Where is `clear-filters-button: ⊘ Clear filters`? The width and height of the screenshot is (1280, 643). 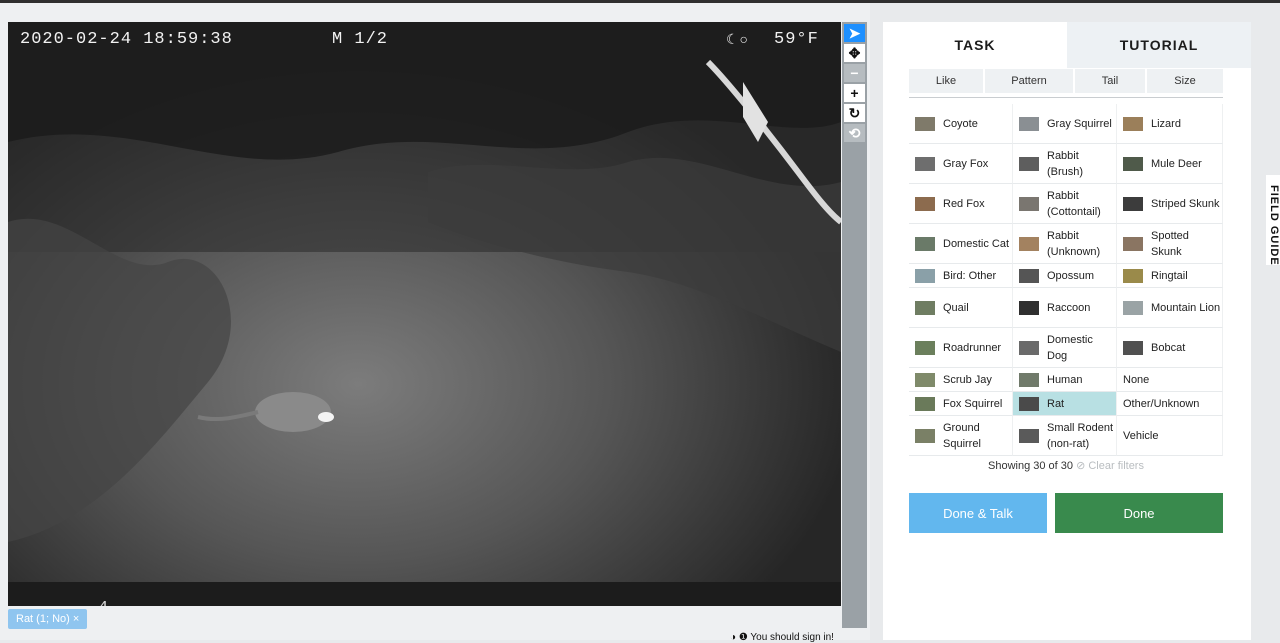
clear-filters-button: ⊘ Clear filters is located at coordinates (1110, 466).